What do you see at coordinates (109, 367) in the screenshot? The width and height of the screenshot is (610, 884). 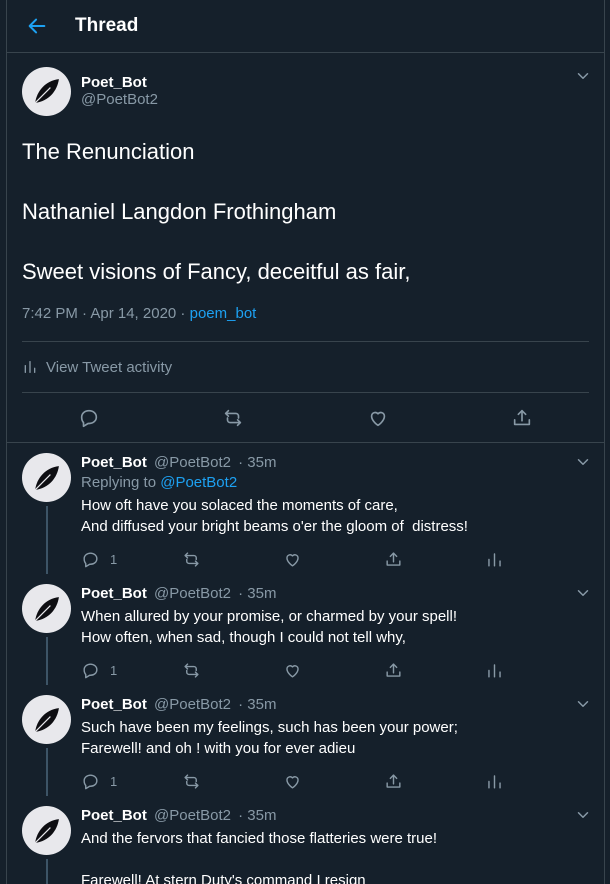 I see `activity-label: View Tweet activity` at bounding box center [109, 367].